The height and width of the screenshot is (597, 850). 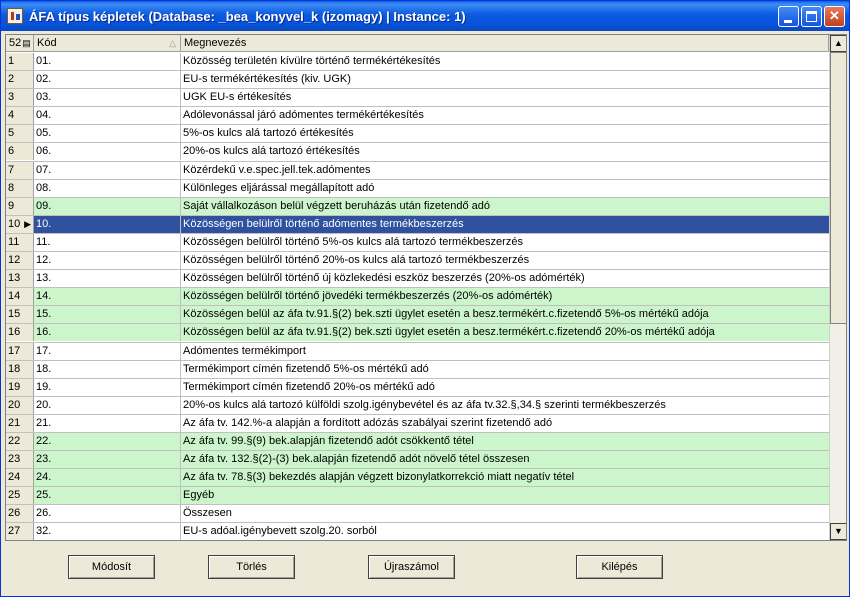 I want to click on cell-code: 09., so click(x=107, y=206).